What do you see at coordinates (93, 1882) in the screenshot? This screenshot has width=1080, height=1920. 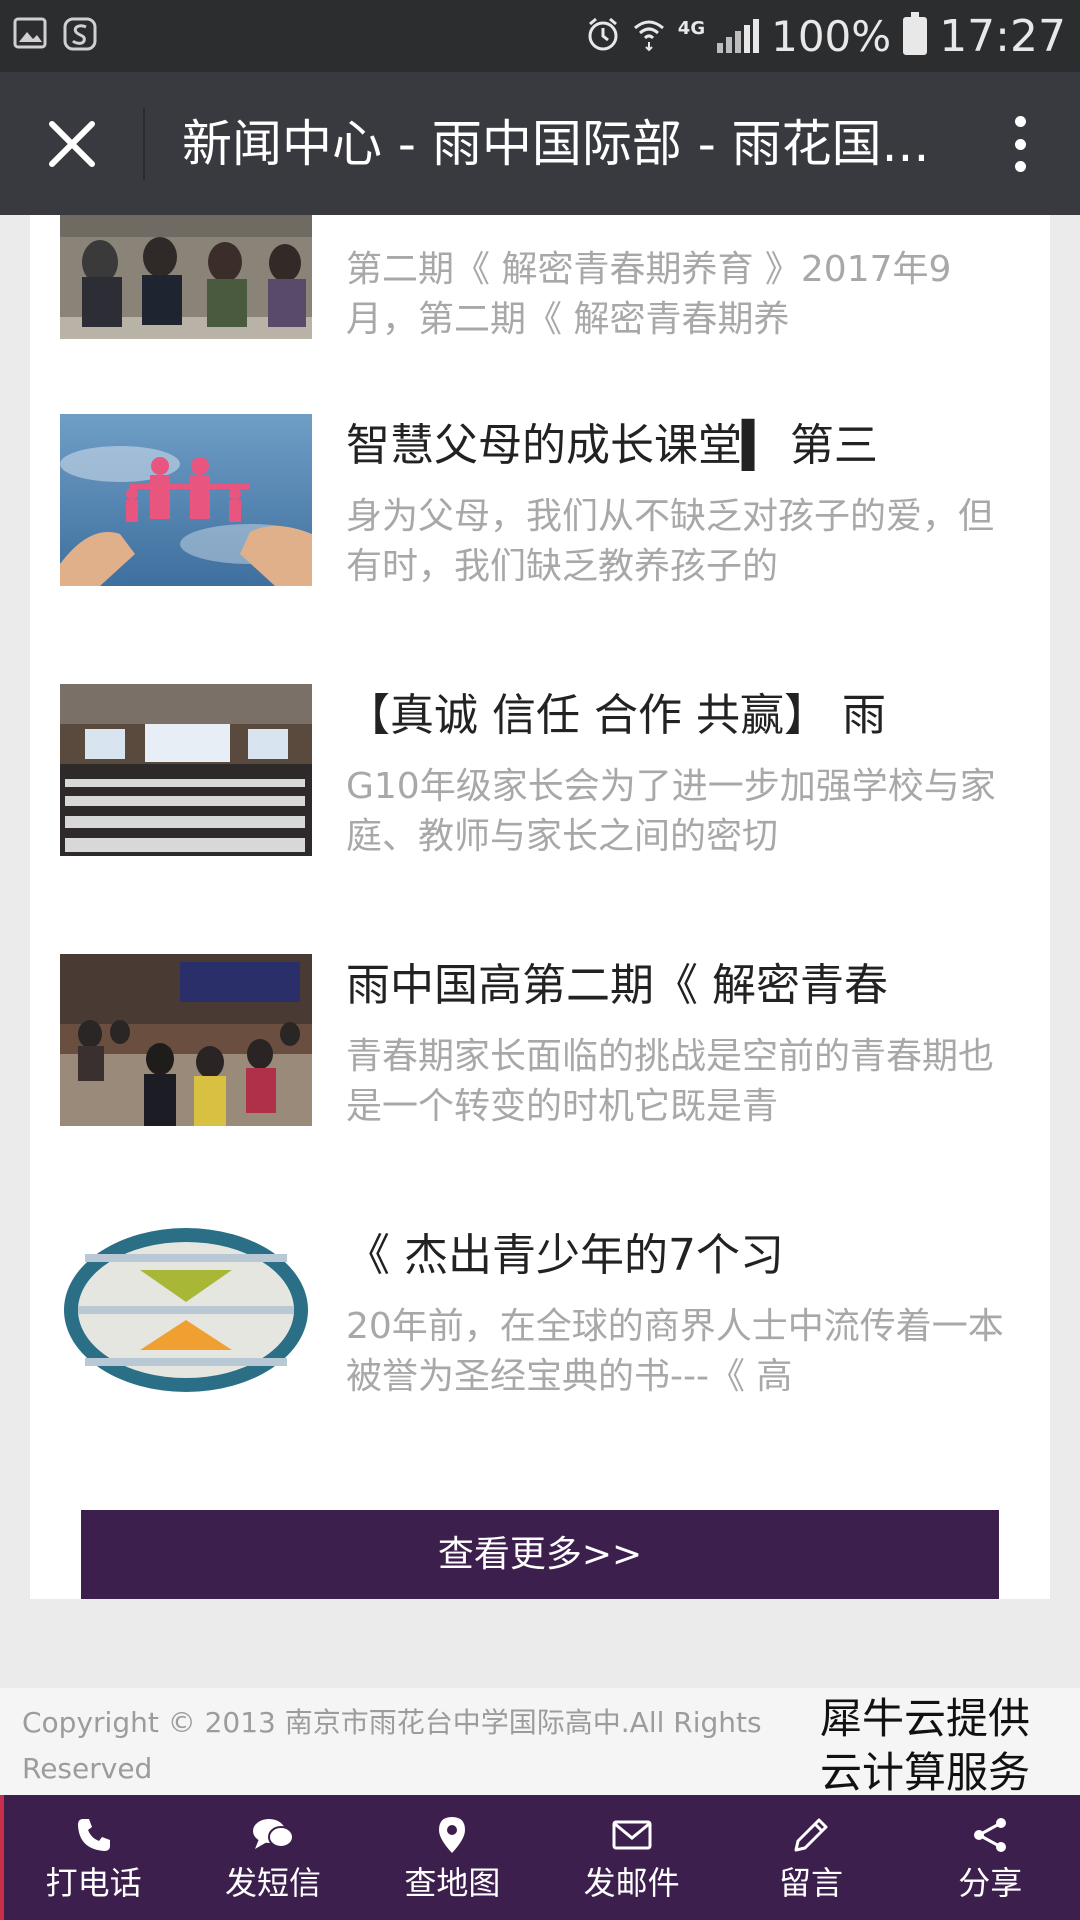 I see `tab-label: 打电话` at bounding box center [93, 1882].